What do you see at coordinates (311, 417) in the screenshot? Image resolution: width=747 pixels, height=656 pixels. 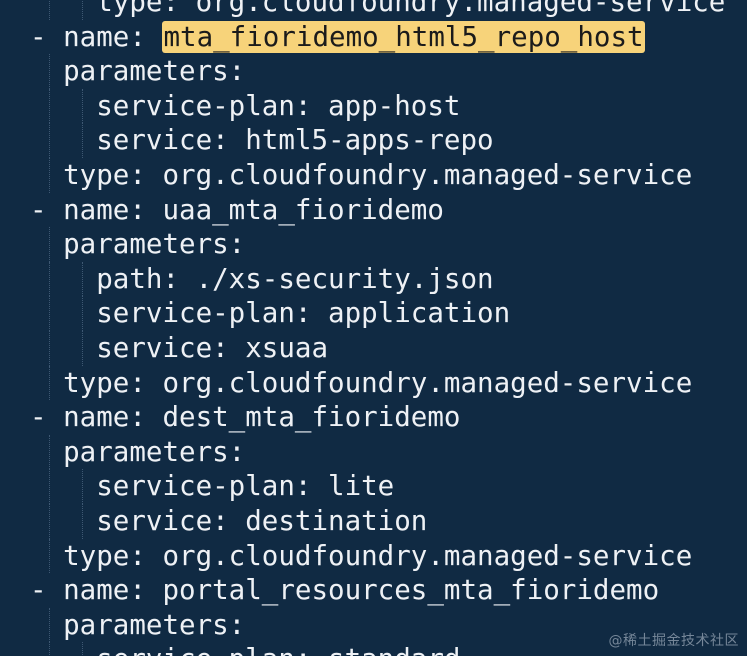 I see `code-line-value: dest_mta_fioridemo` at bounding box center [311, 417].